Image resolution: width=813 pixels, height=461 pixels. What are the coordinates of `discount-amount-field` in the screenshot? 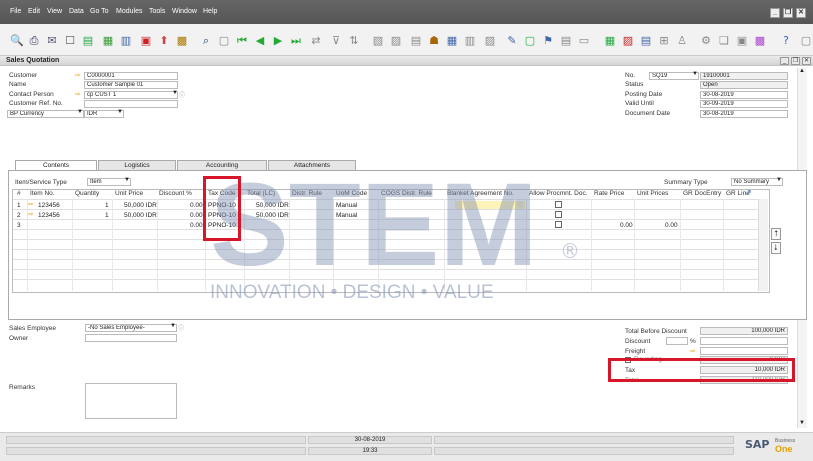 It's located at (744, 341).